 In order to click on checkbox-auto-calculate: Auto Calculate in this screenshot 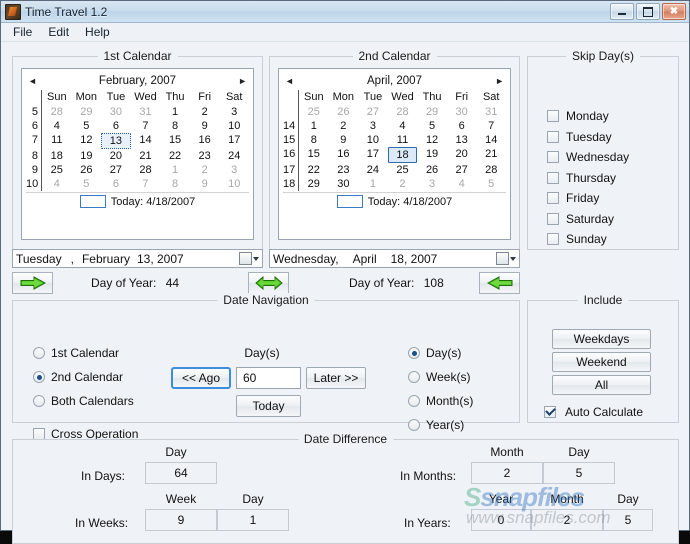, I will do `click(593, 412)`.